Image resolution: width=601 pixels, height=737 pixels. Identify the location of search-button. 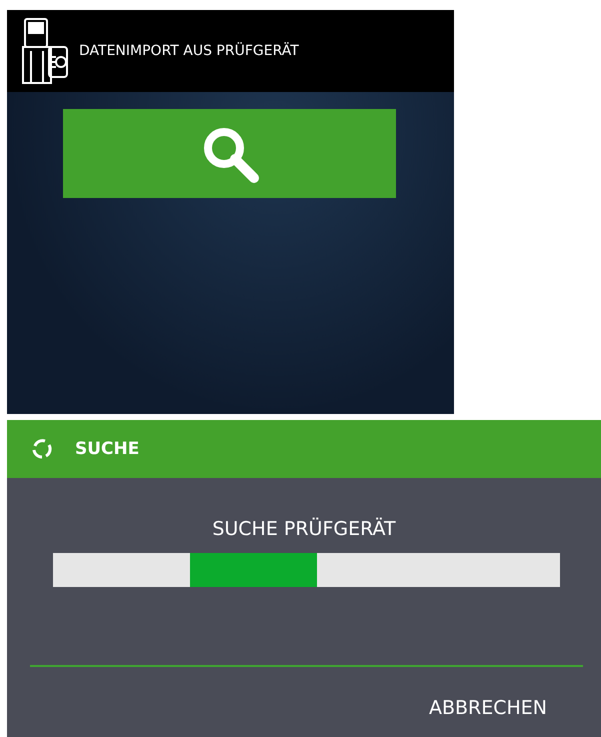
(229, 153).